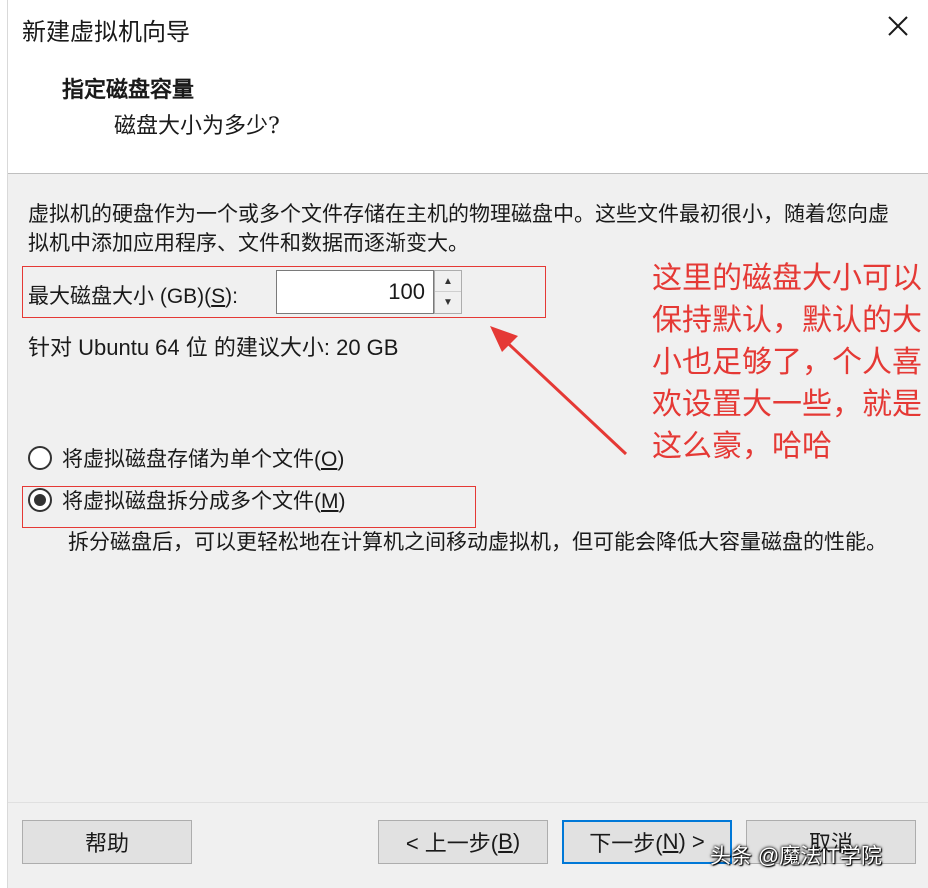  Describe the element at coordinates (106, 32) in the screenshot. I see `window-title: 新建虚拟机向导` at that location.